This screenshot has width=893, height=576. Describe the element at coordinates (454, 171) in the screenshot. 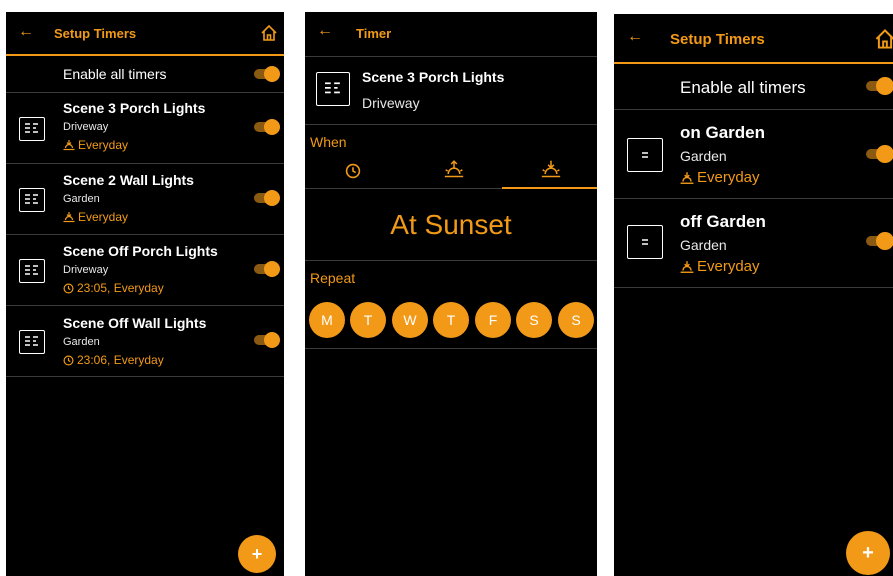

I see `sunrise-icon` at that location.